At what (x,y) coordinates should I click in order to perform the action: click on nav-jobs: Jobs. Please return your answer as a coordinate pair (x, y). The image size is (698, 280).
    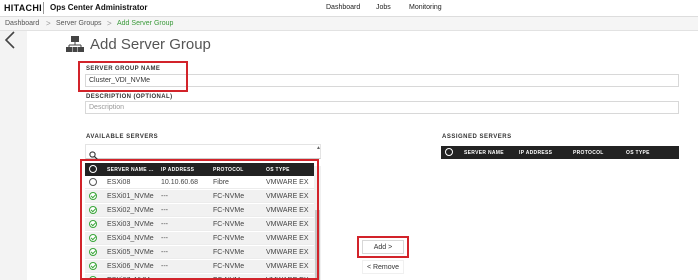
    Looking at the image, I should click on (383, 7).